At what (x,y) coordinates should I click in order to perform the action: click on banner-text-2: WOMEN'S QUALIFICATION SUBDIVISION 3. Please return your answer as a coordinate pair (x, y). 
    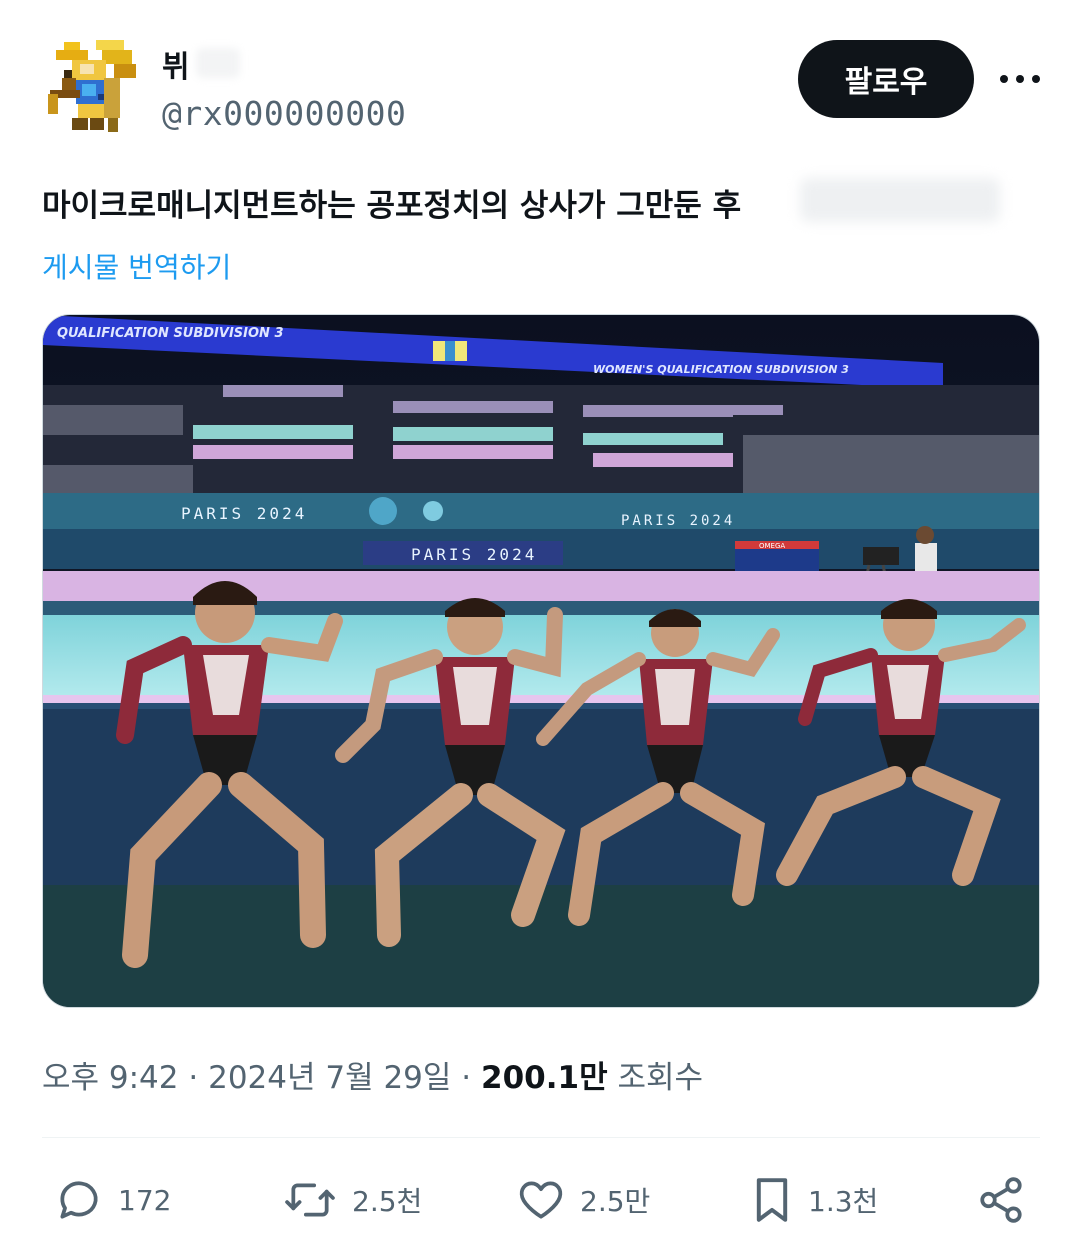
    Looking at the image, I should click on (721, 369).